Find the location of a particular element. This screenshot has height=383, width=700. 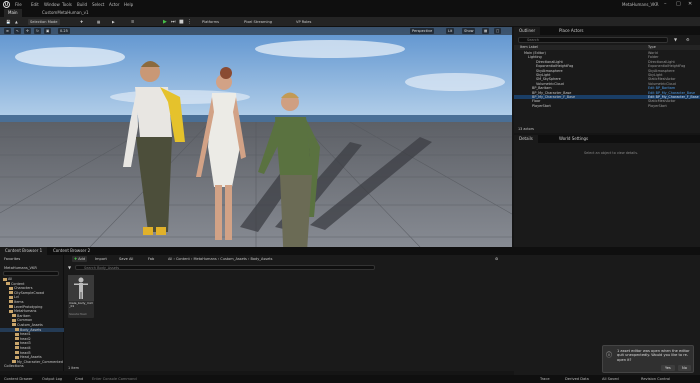

pixel-streaming-button: Pixel Streaming is located at coordinates (258, 22).